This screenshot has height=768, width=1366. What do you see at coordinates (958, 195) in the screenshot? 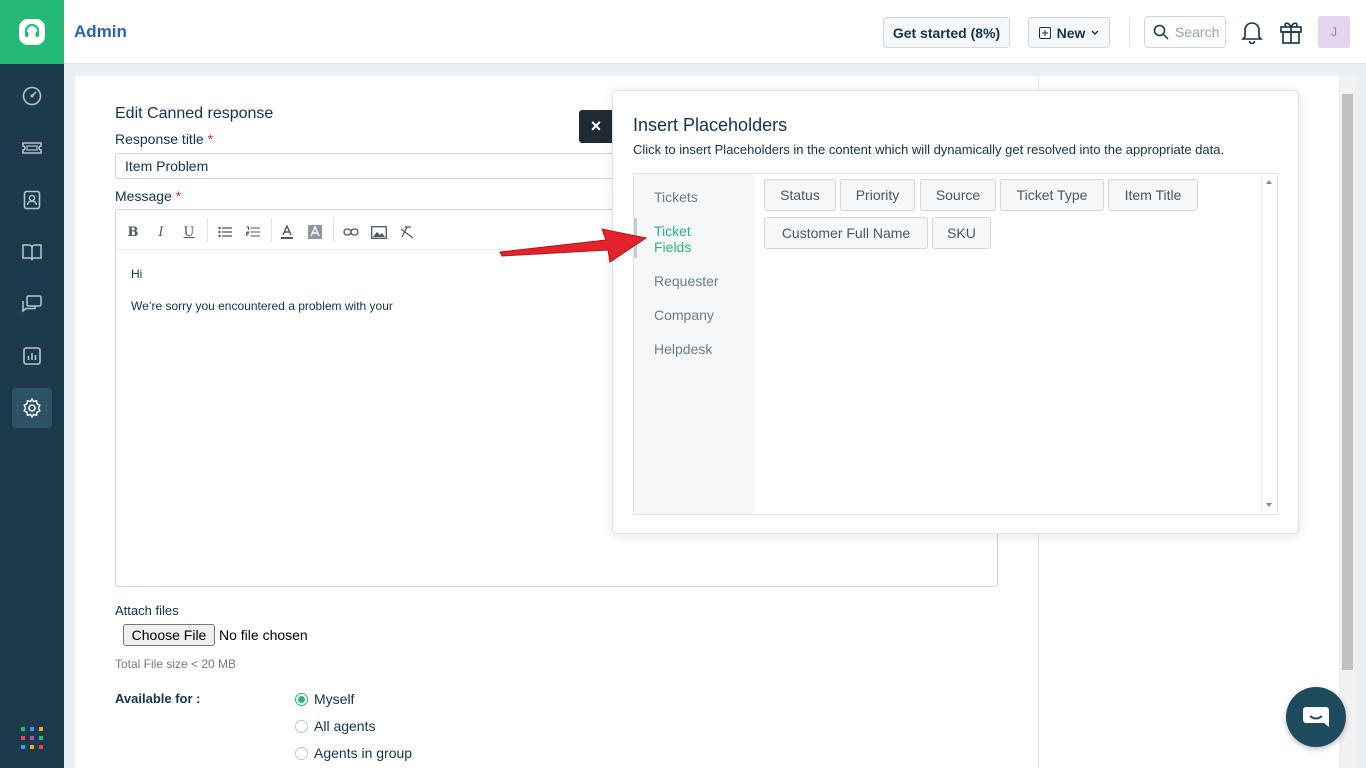
I see `placeholder-source: Source` at bounding box center [958, 195].